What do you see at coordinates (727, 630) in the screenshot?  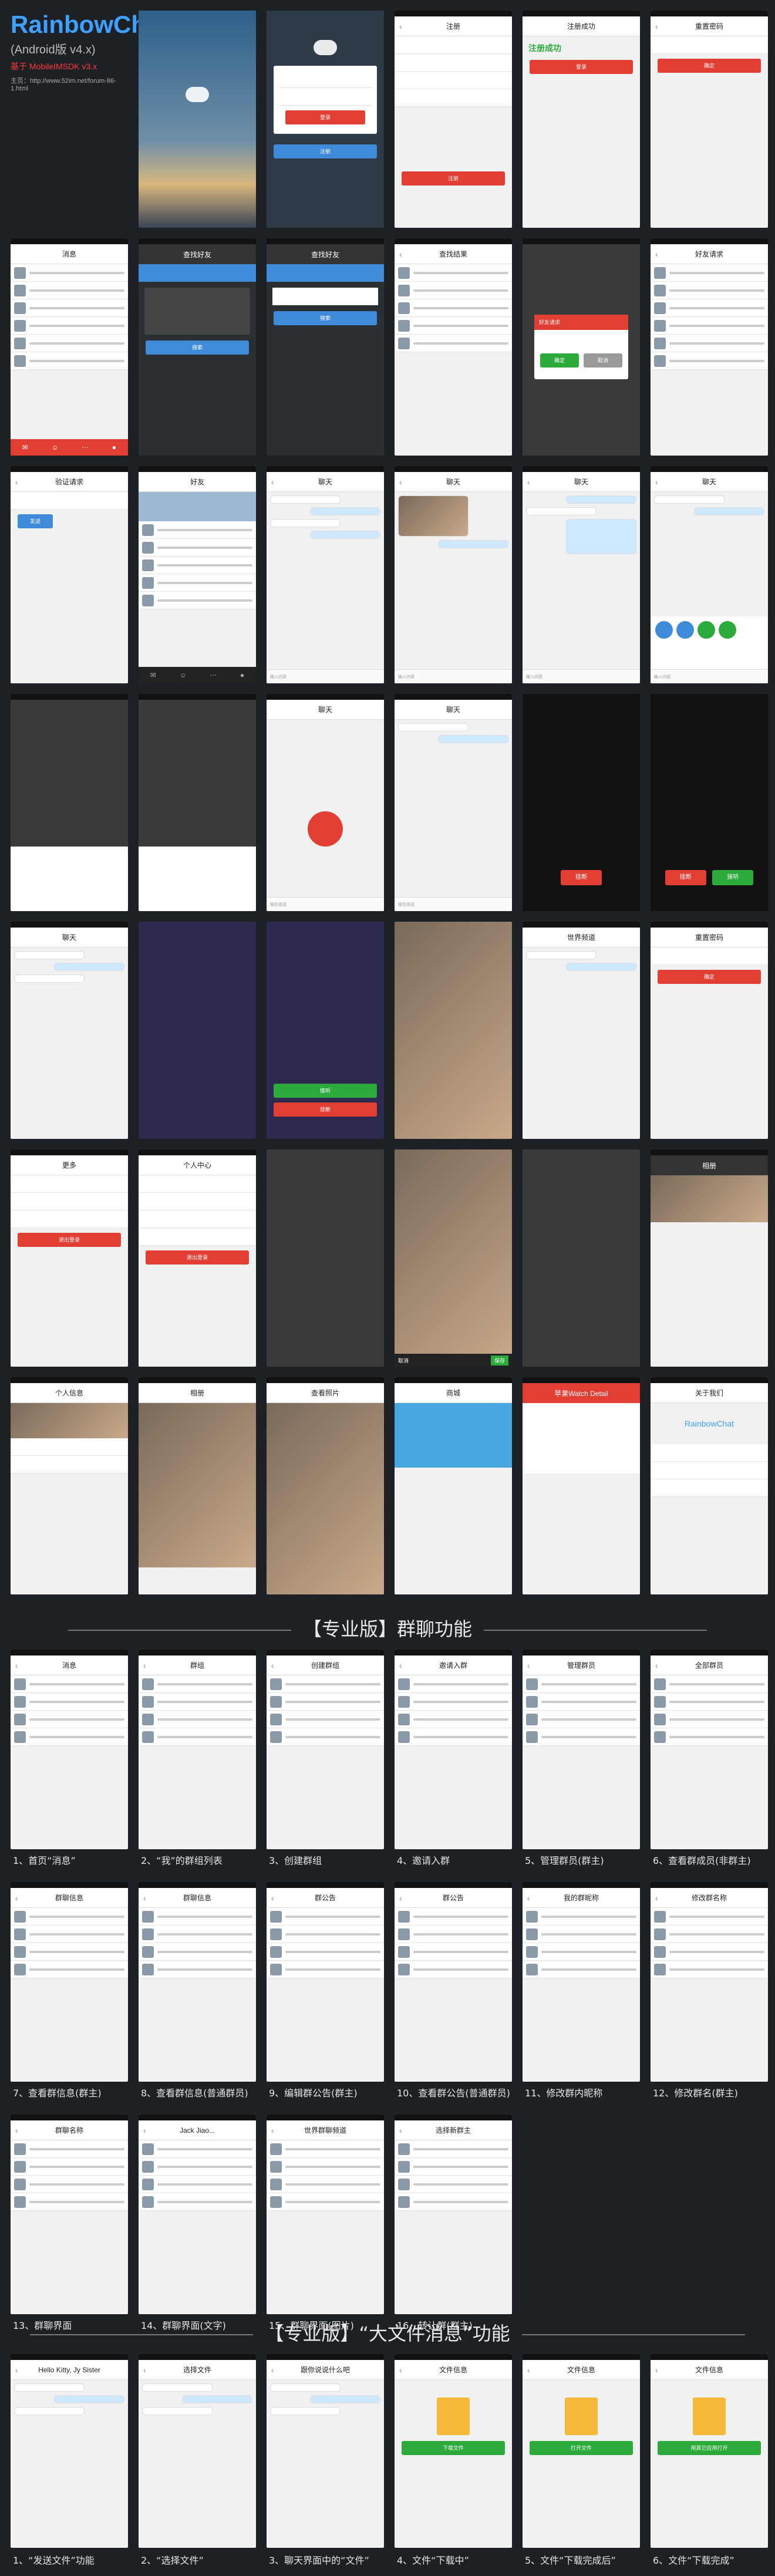 I see `video-icon` at bounding box center [727, 630].